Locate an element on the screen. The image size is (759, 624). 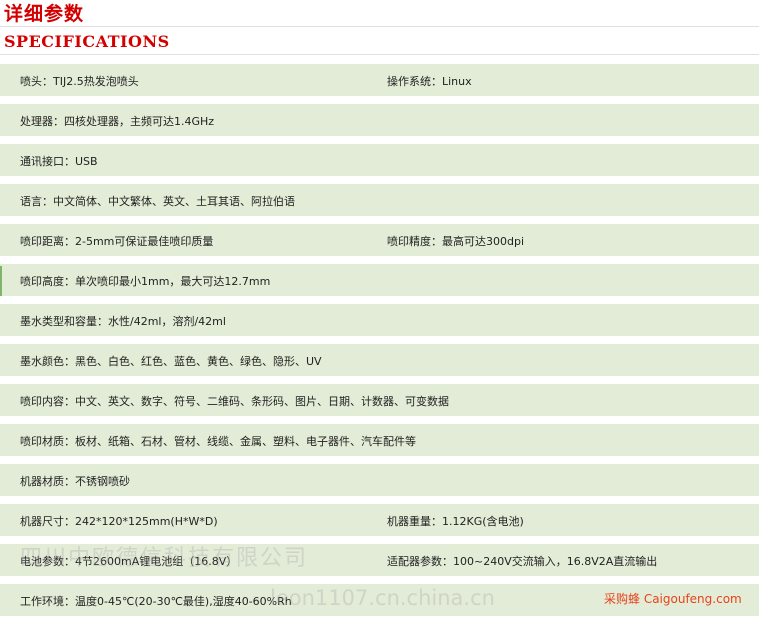
spec-left: 工作环境：温度0-45℃(20-30℃最佳),湿度40-60%Rh is located at coordinates (156, 601).